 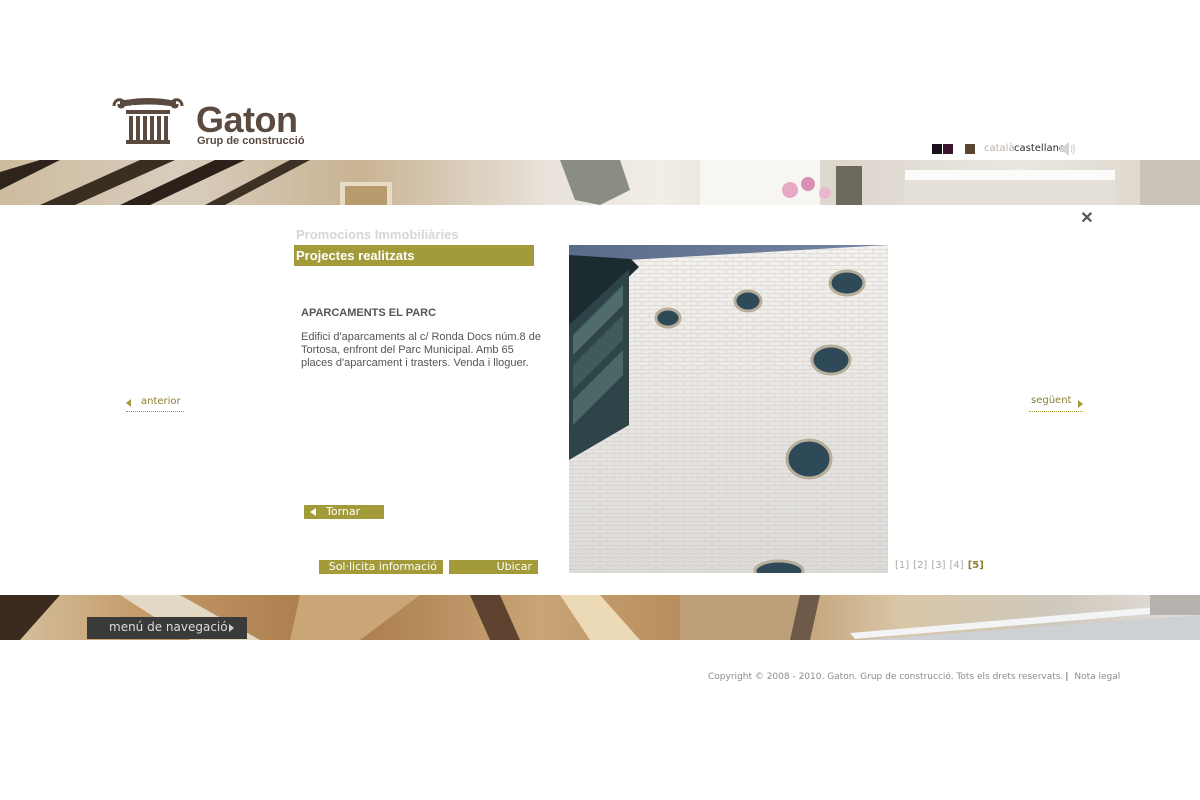 I want to click on project-title: APARCAMENTS EL PARC, so click(x=369, y=313).